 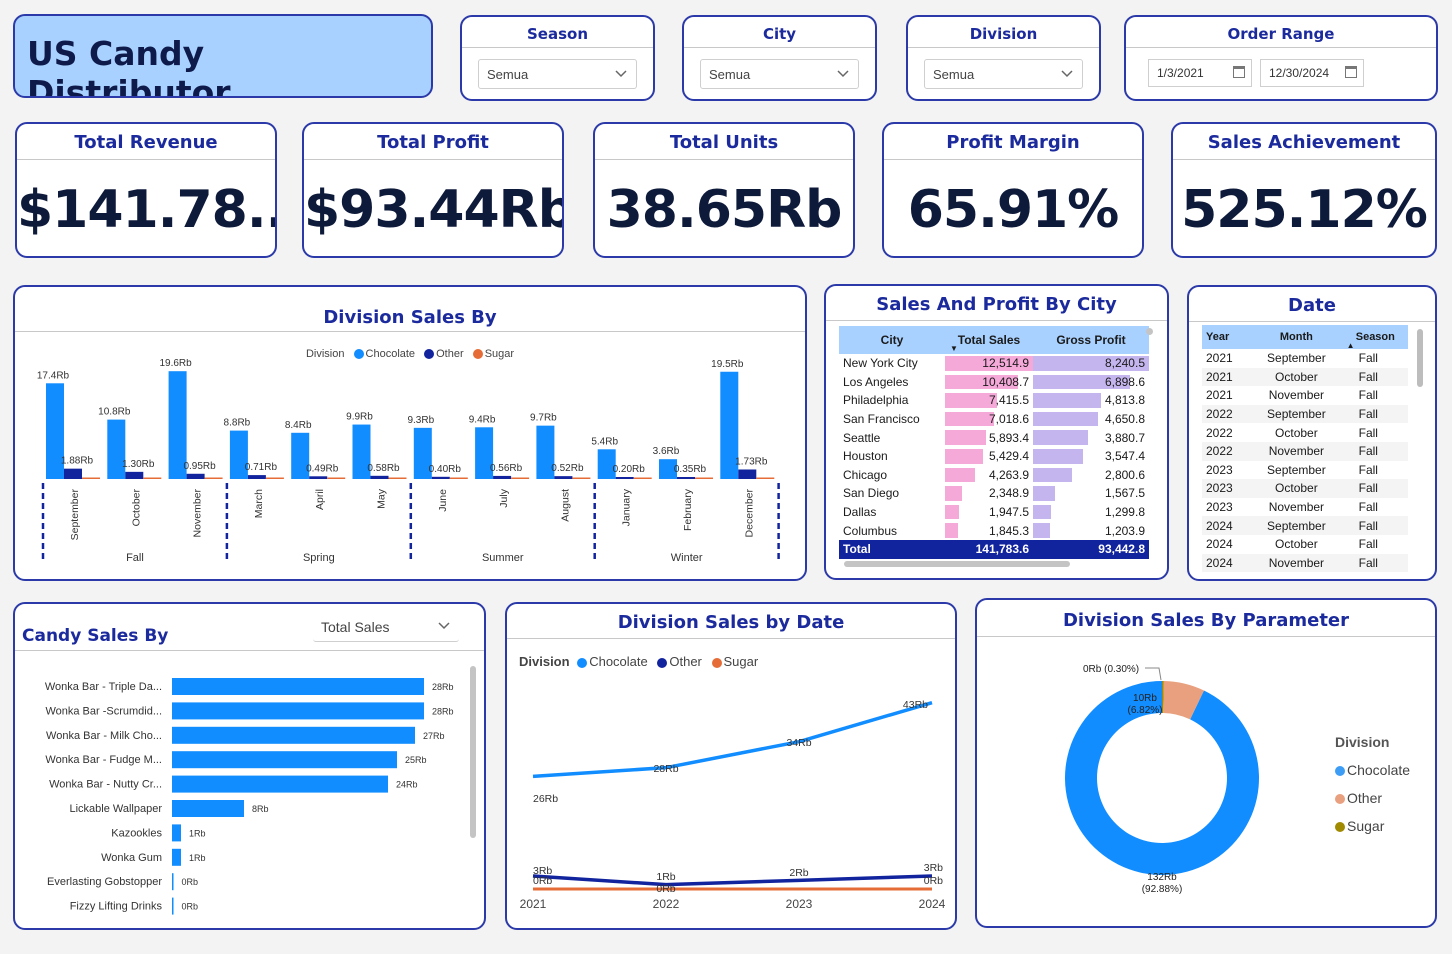 I want to click on table-row: 2023 September Fall, so click(x=1305, y=470).